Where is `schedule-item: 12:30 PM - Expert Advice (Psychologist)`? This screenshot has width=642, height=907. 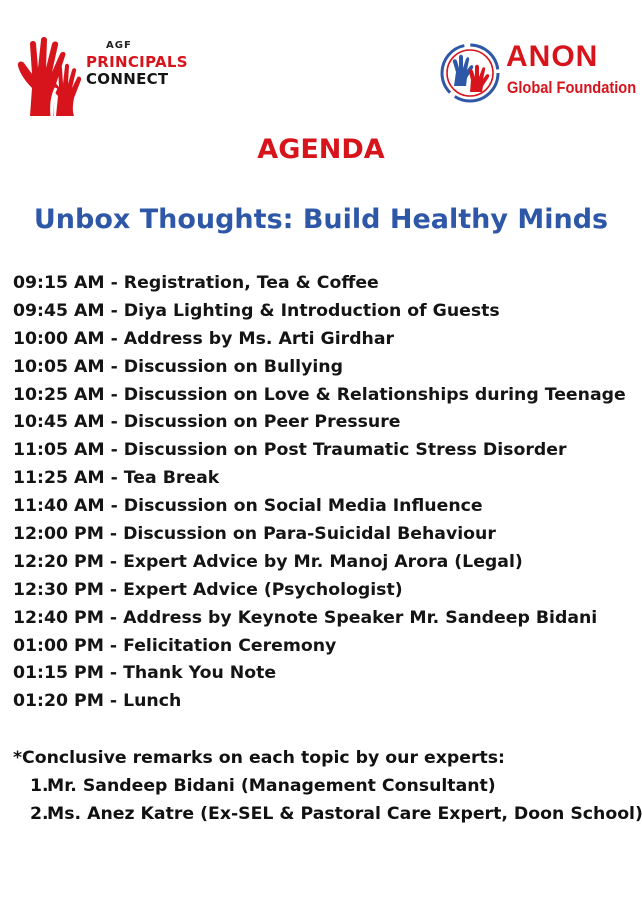
schedule-item: 12:30 PM - Expert Advice (Psychologist) is located at coordinates (208, 589).